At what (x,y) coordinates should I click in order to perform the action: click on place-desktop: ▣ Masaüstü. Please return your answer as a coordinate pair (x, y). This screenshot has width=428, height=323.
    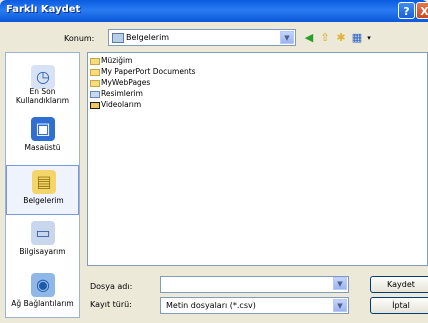
    Looking at the image, I should click on (42, 137).